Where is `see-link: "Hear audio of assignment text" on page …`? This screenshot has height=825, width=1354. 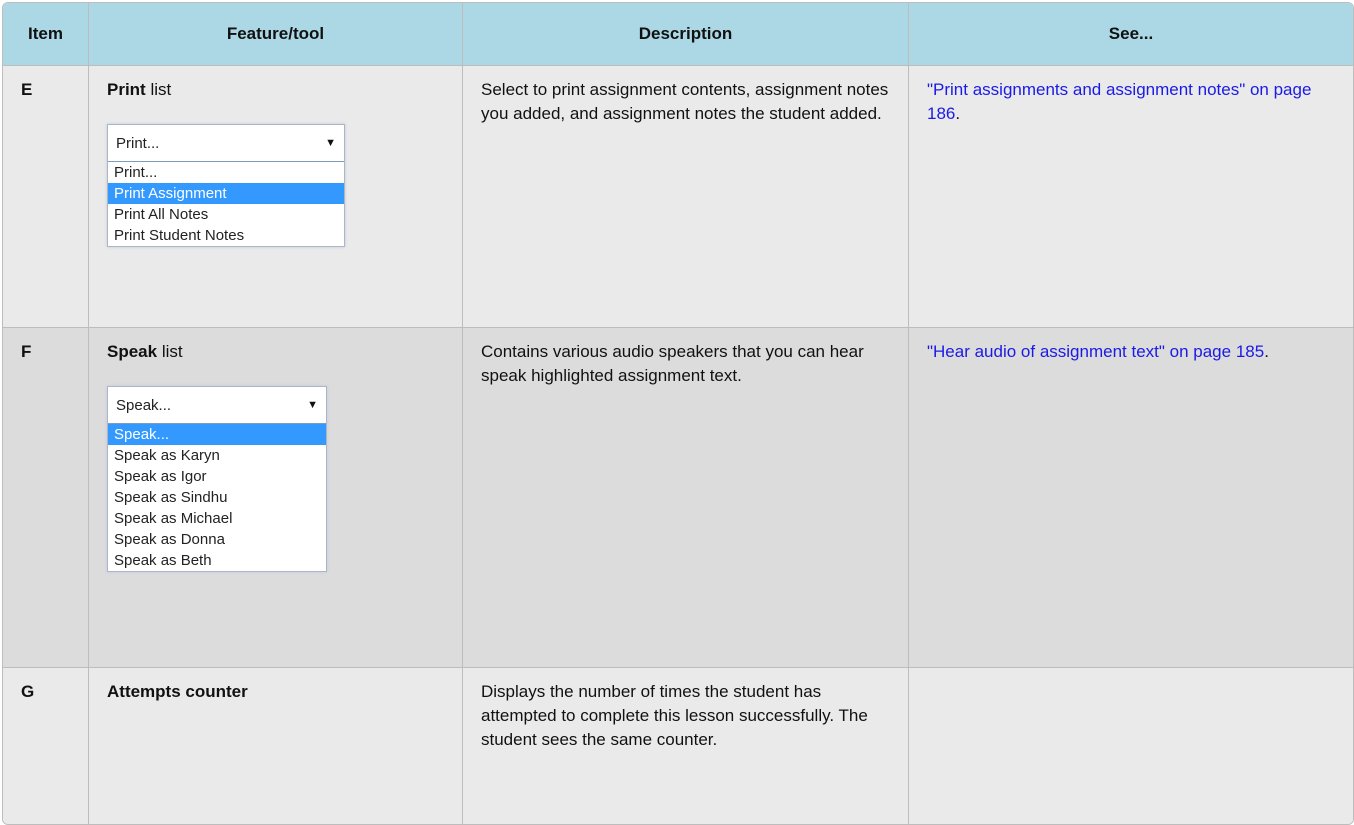 see-link: "Hear audio of assignment text" on page … is located at coordinates (1095, 351).